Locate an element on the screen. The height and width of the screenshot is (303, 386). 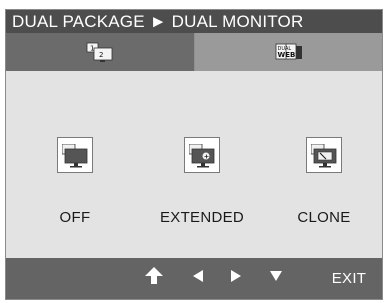
exit-button: EXIT is located at coordinates (349, 278).